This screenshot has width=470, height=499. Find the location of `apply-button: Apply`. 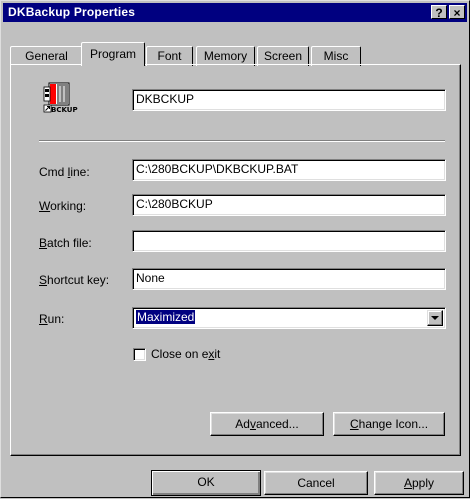

apply-button: Apply is located at coordinates (419, 483).